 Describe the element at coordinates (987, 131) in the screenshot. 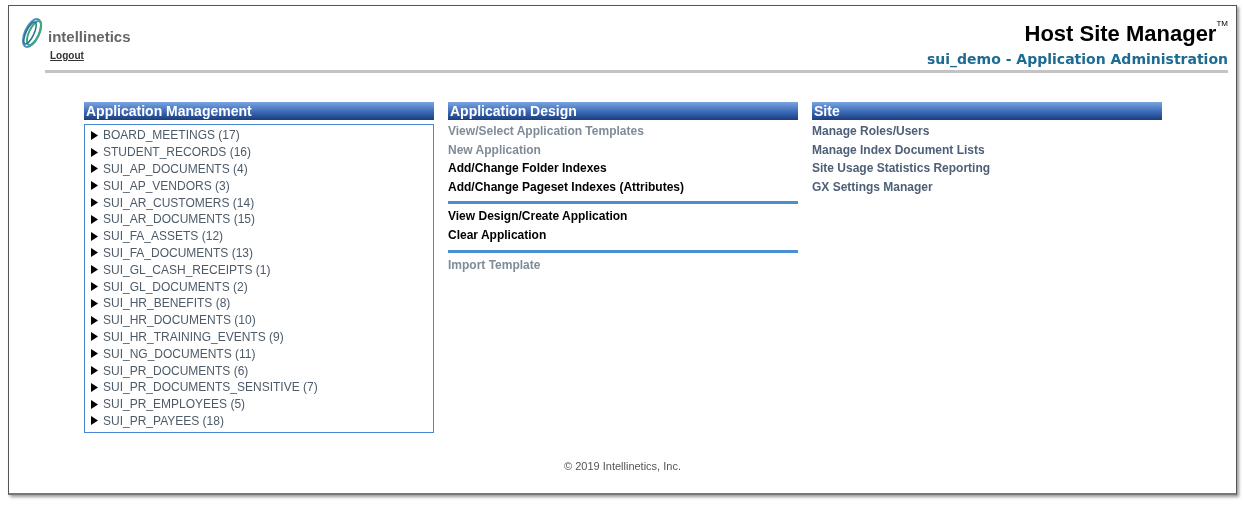

I see `site-link: Manage Roles/Users` at that location.